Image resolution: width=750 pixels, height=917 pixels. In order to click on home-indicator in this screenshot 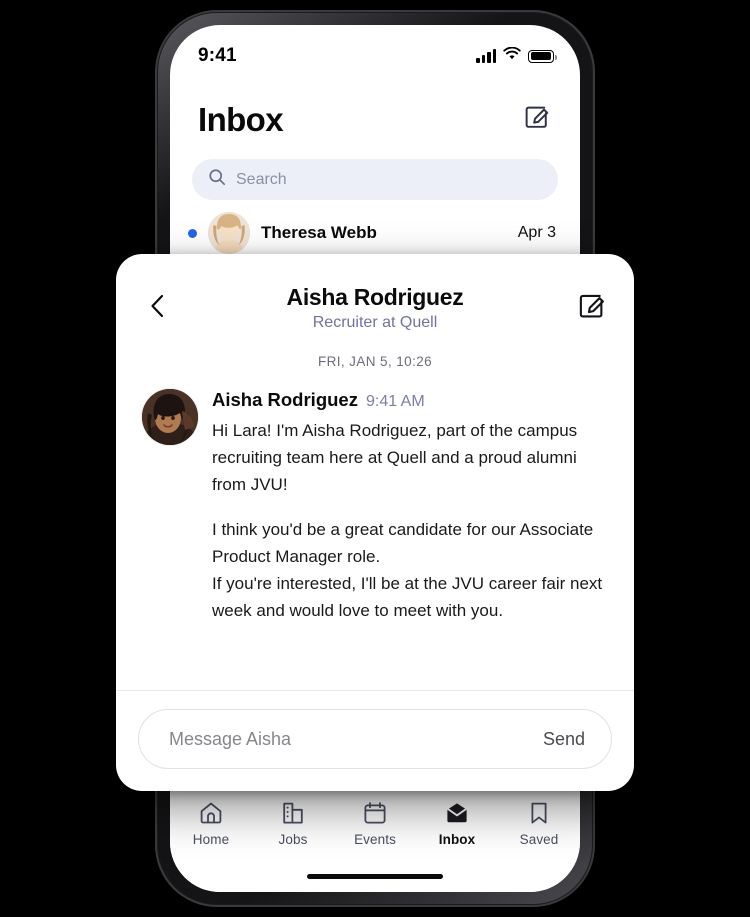, I will do `click(375, 876)`.